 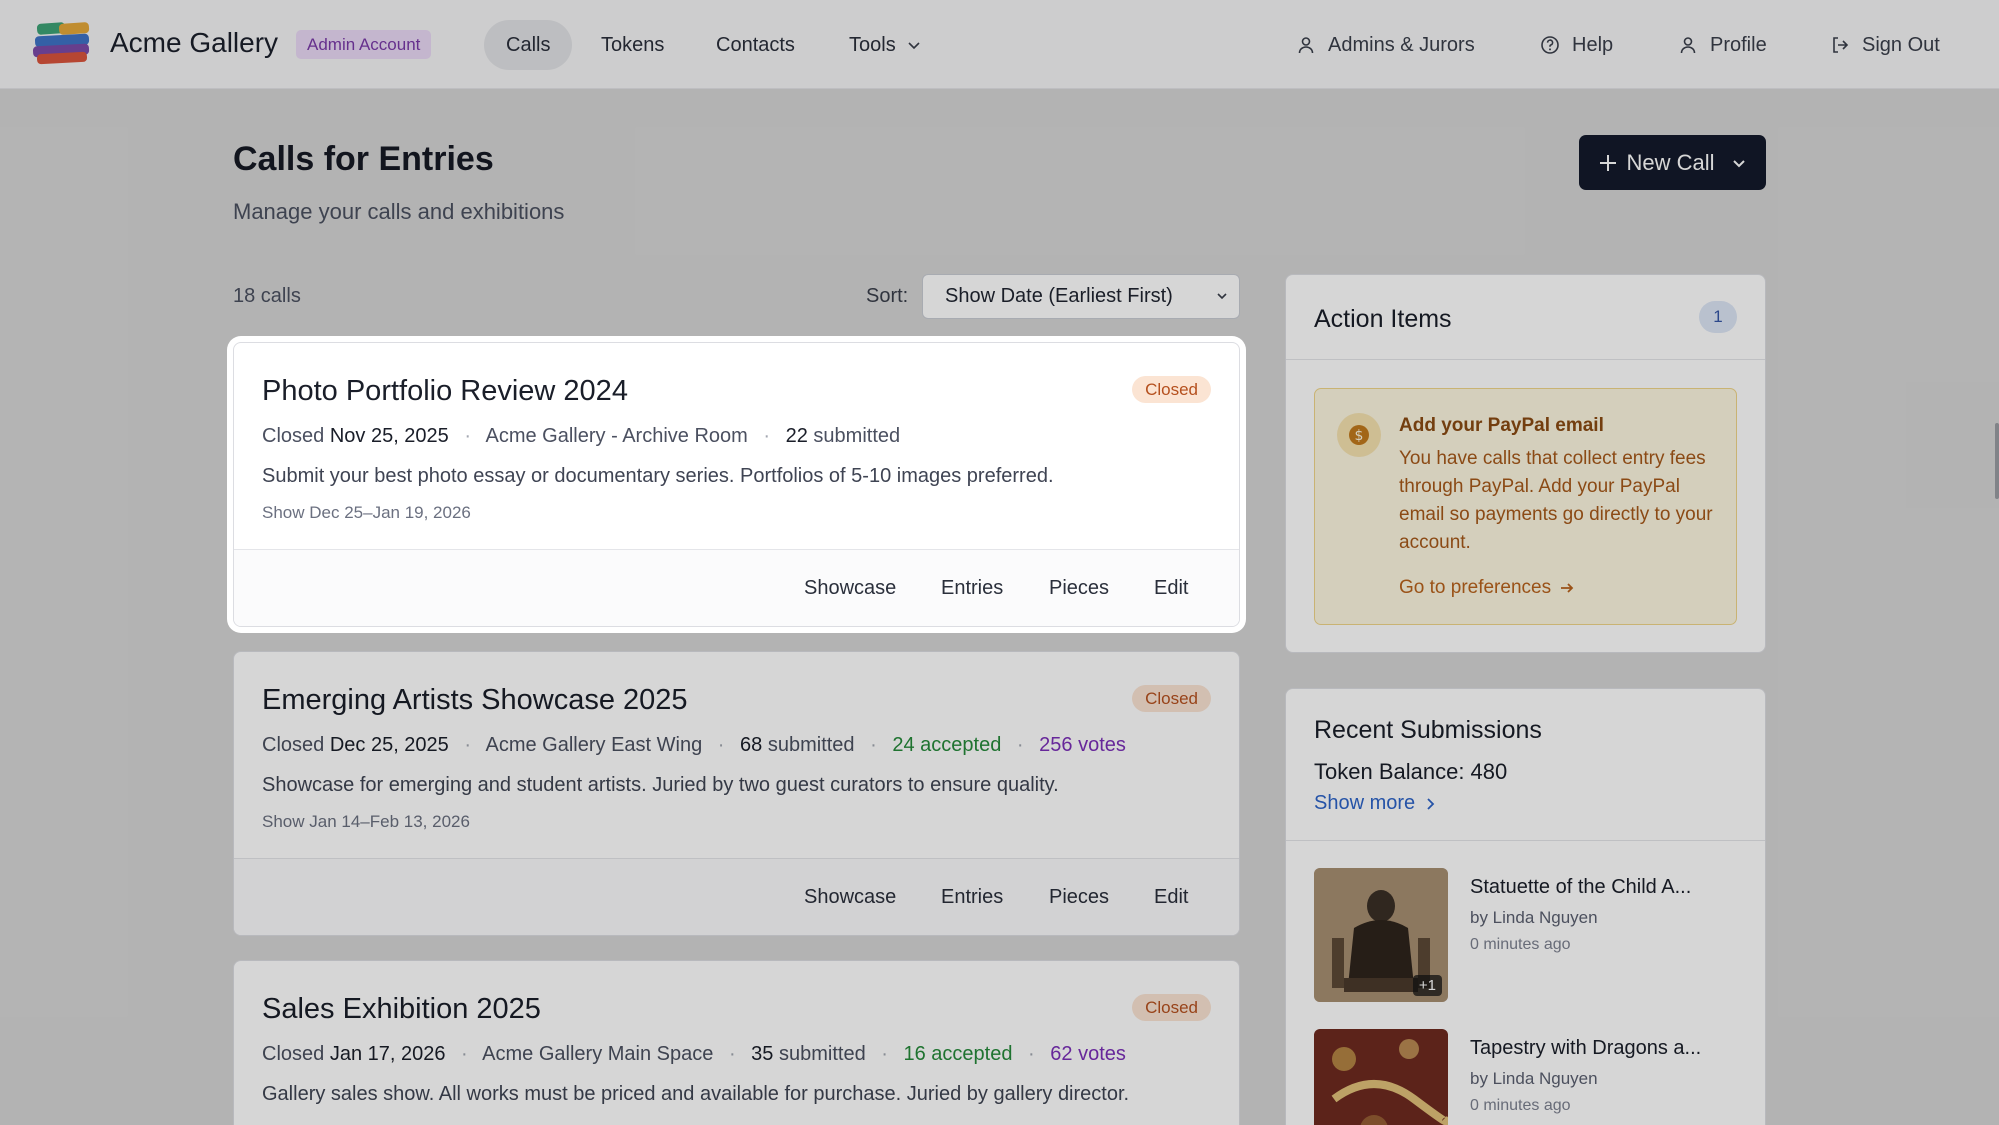 I want to click on go-to-preferences-link: Go to preferences, so click(x=1487, y=588).